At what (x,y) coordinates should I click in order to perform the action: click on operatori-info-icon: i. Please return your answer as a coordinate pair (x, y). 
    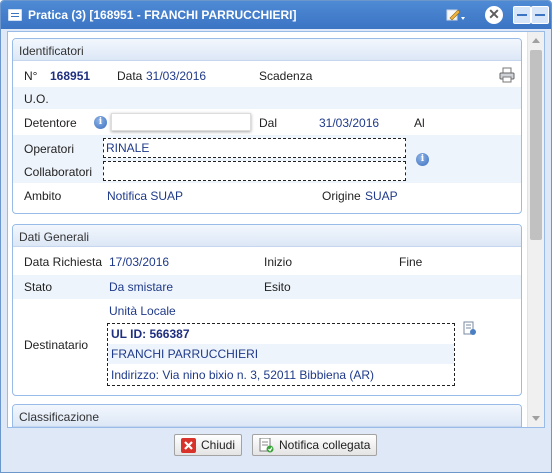
    Looking at the image, I should click on (422, 159).